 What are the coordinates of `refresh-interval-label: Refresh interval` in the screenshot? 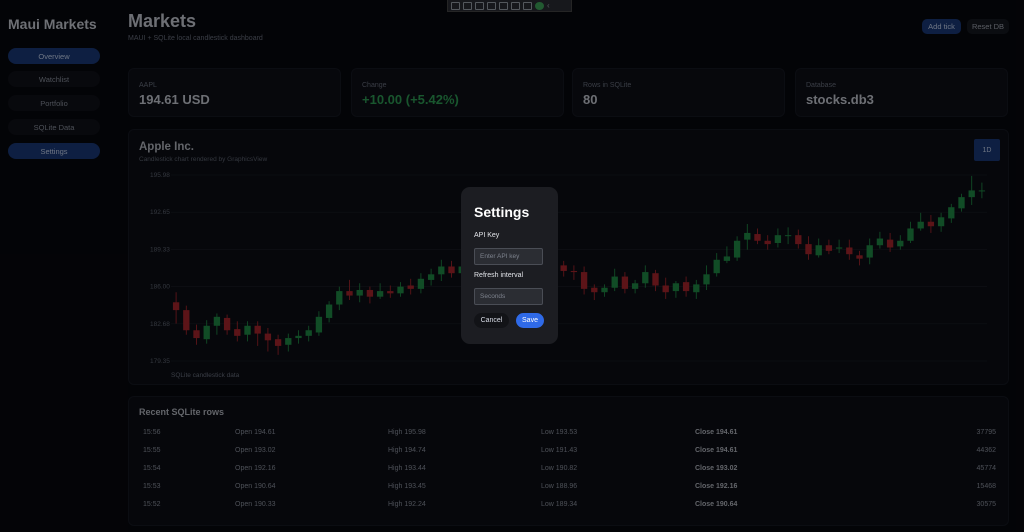 It's located at (499, 275).